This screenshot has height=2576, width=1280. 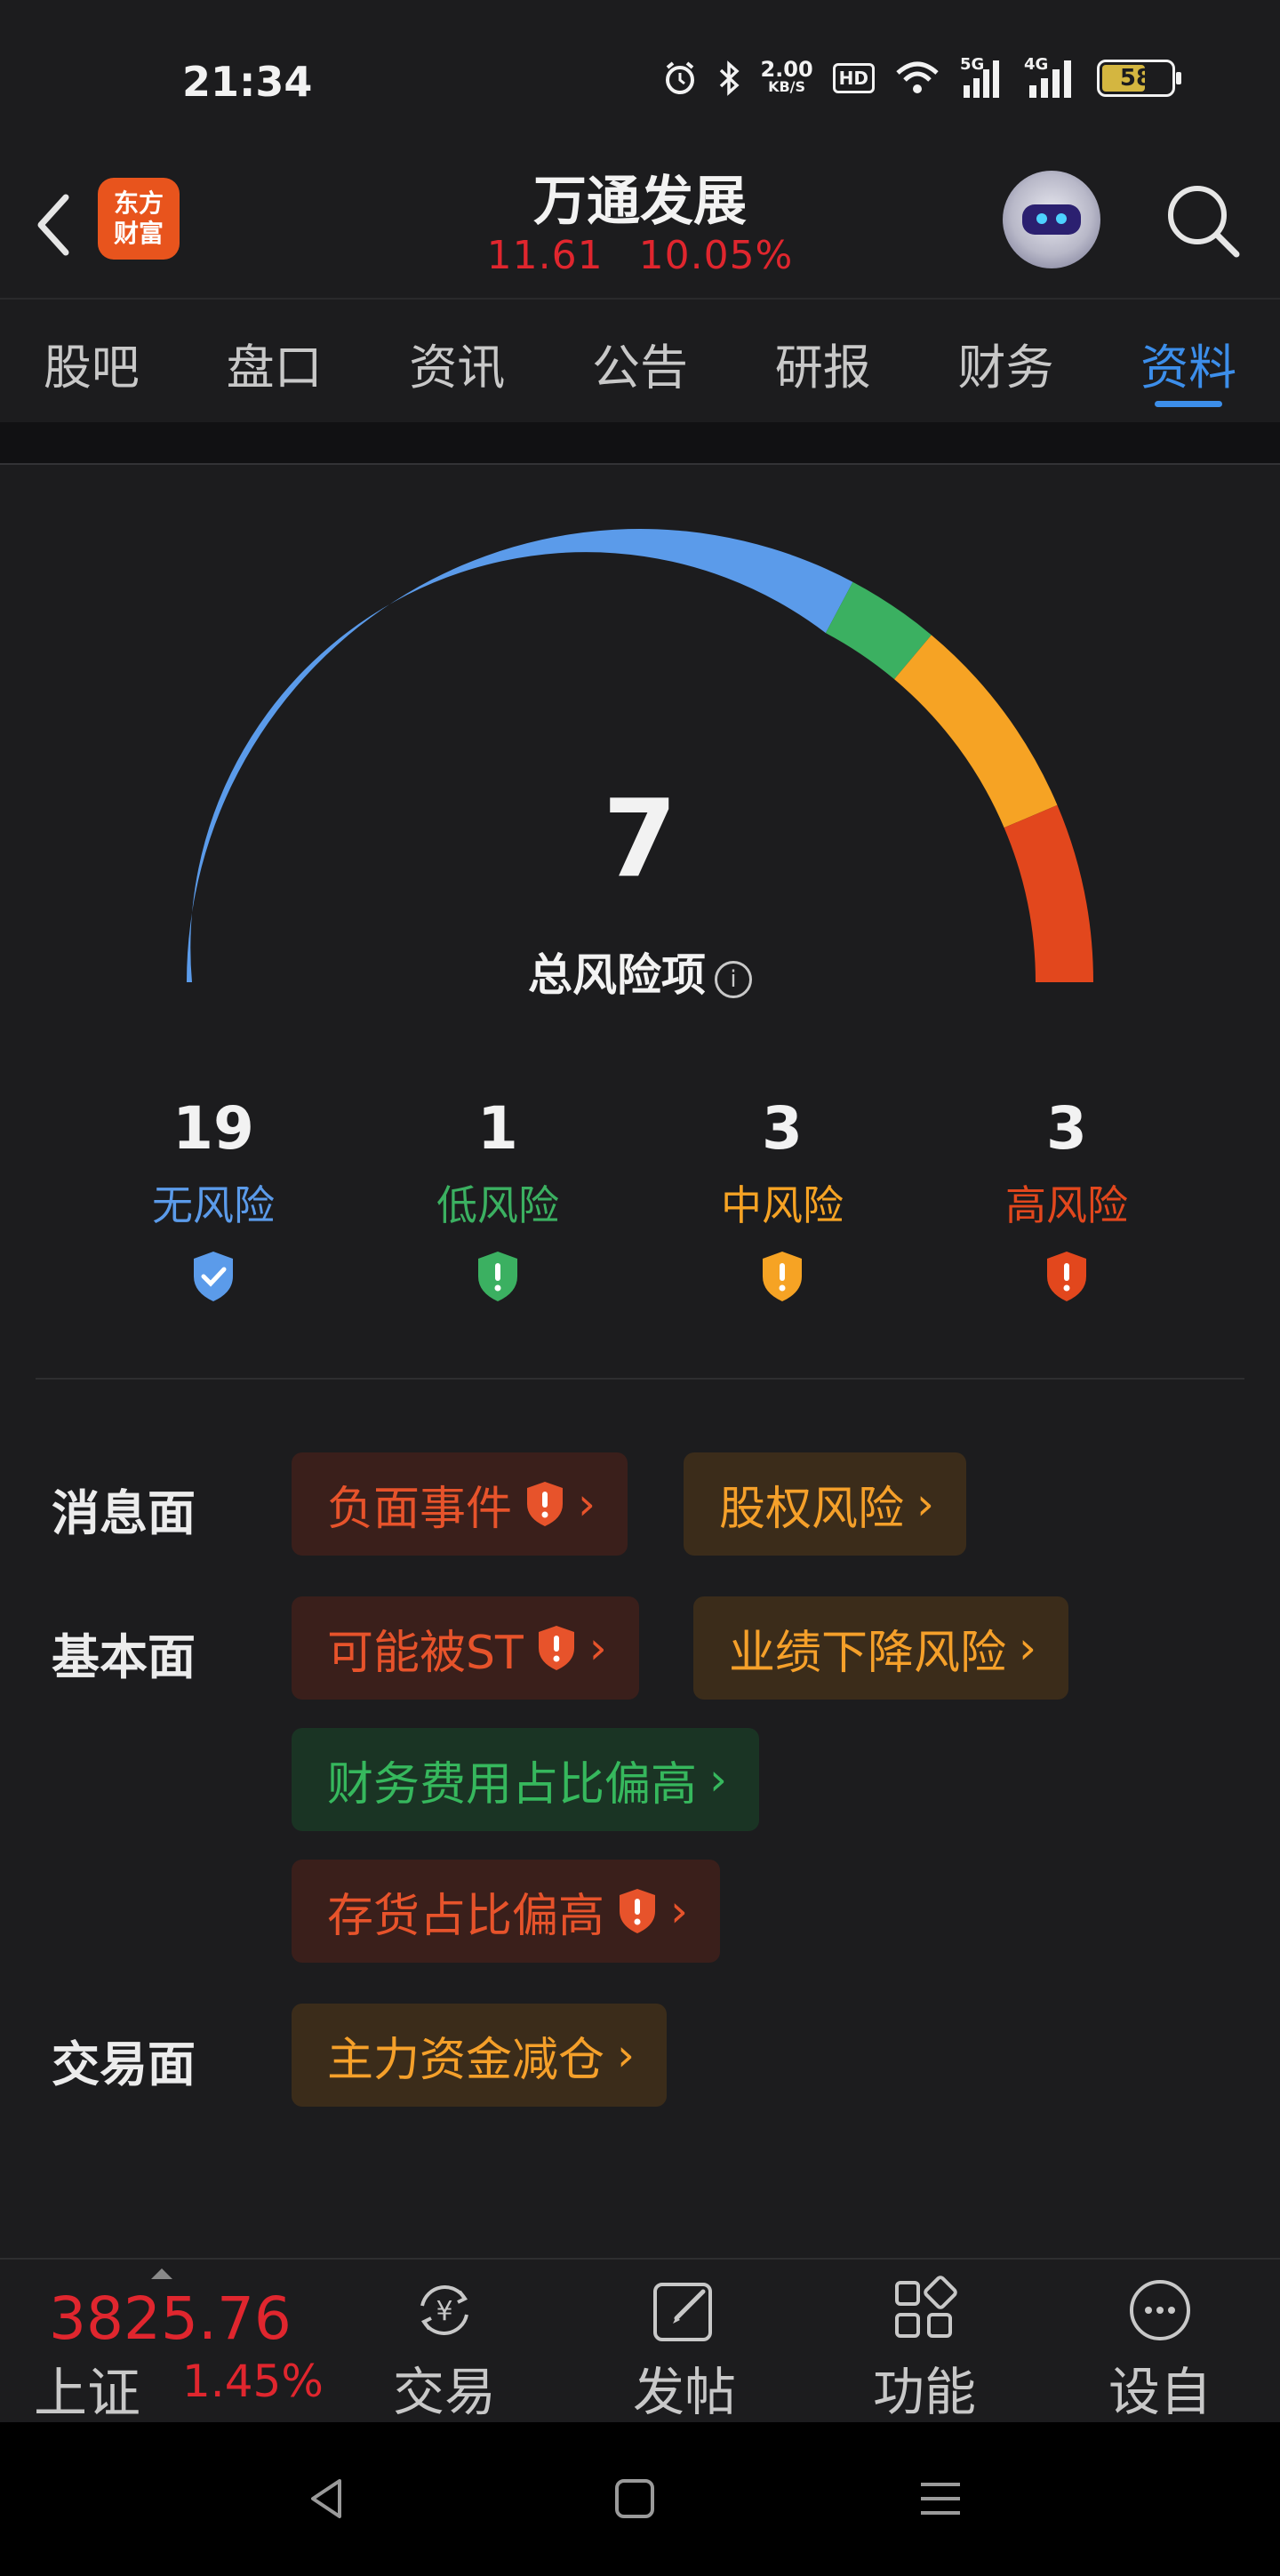 I want to click on search-icon, so click(x=1202, y=220).